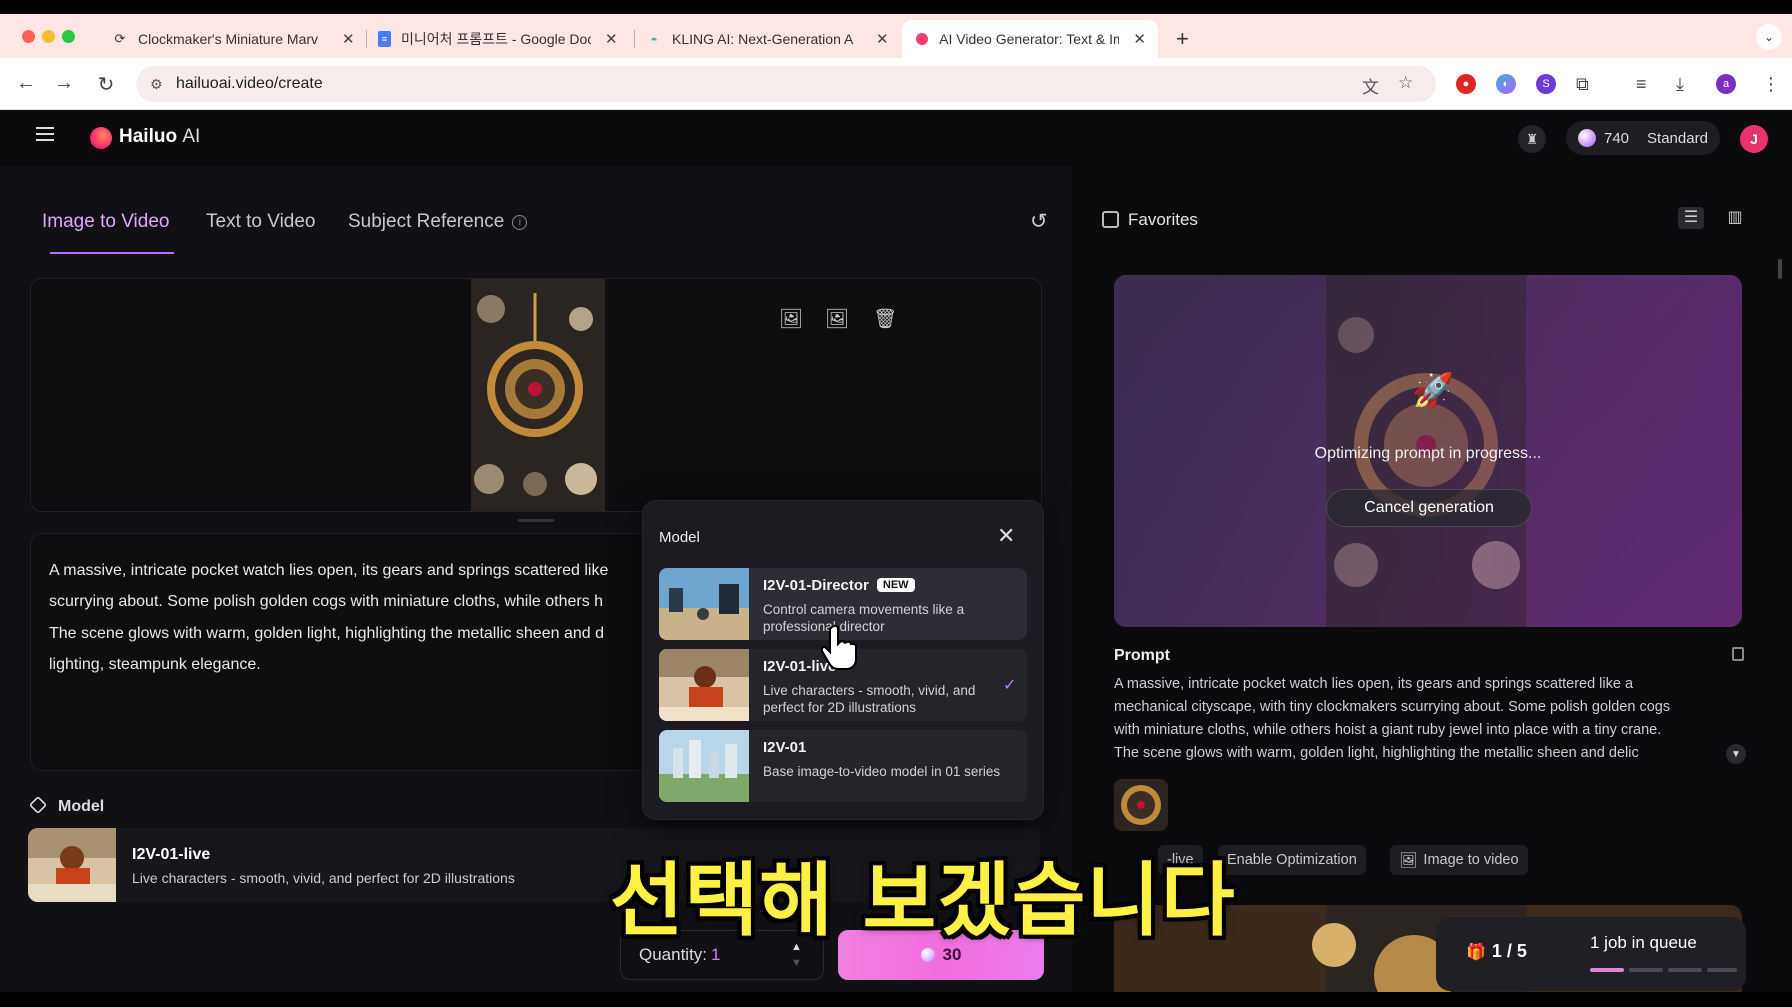  What do you see at coordinates (1643, 138) in the screenshot?
I see `credits-pill: 740 Standard` at bounding box center [1643, 138].